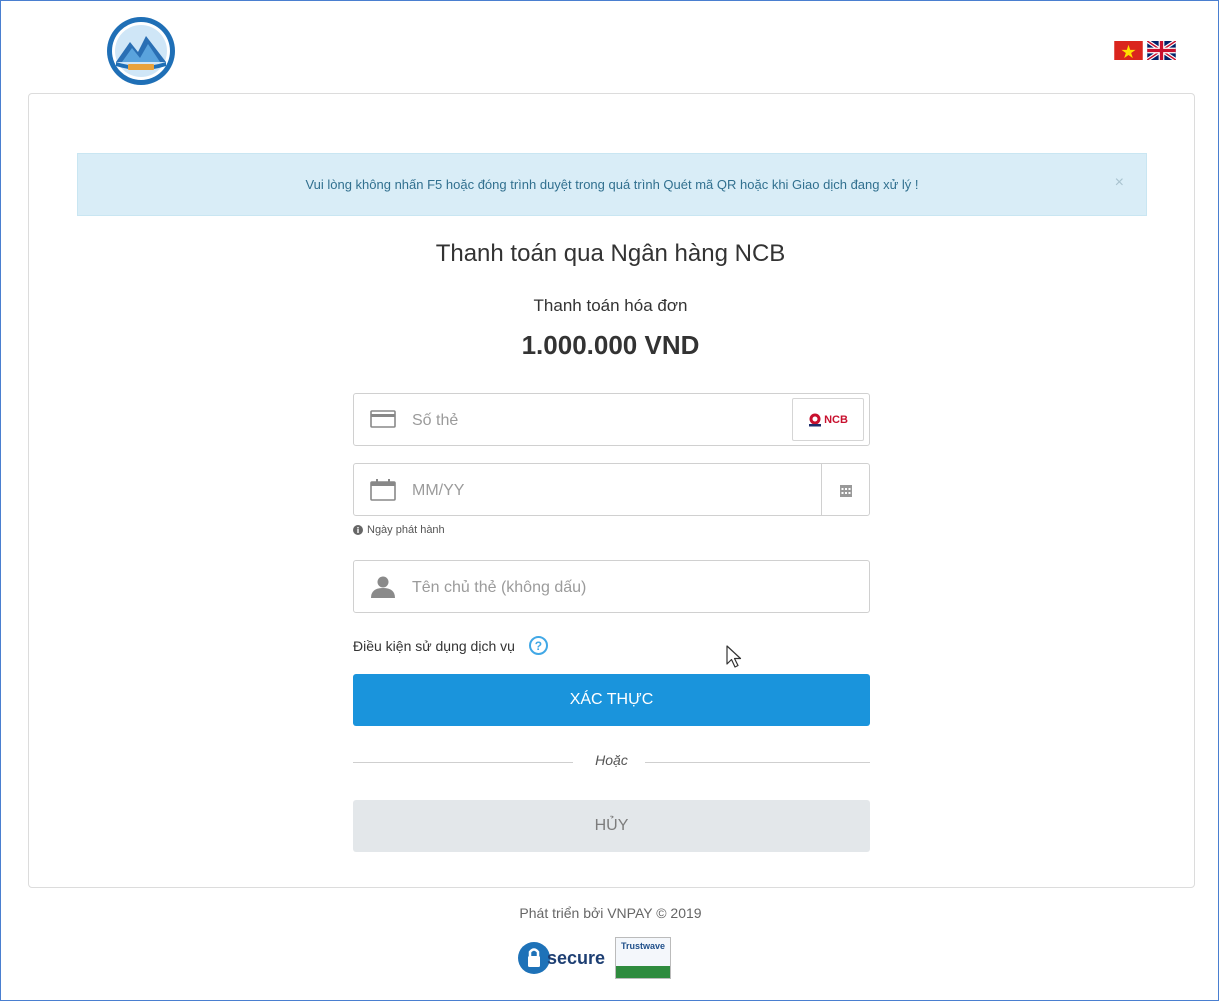 This screenshot has width=1221, height=1003. Describe the element at coordinates (576, 957) in the screenshot. I see `secure-badge-text: secure` at that location.